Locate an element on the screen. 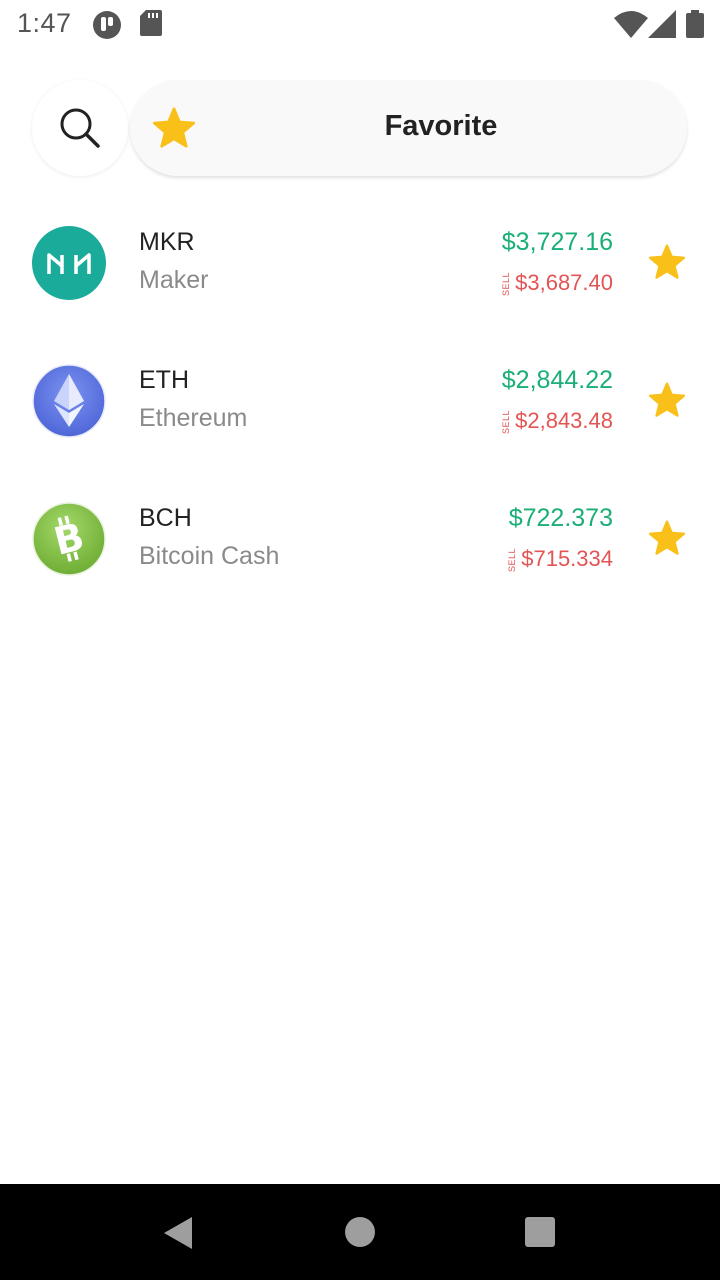 This screenshot has width=720, height=1280. ethereum-logo-icon is located at coordinates (69, 401).